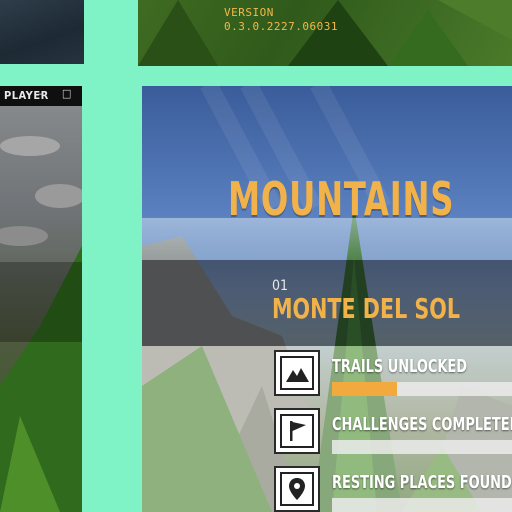 Image resolution: width=512 pixels, height=512 pixels. What do you see at coordinates (341, 199) in the screenshot?
I see `section-title: MOUNTAINS` at bounding box center [341, 199].